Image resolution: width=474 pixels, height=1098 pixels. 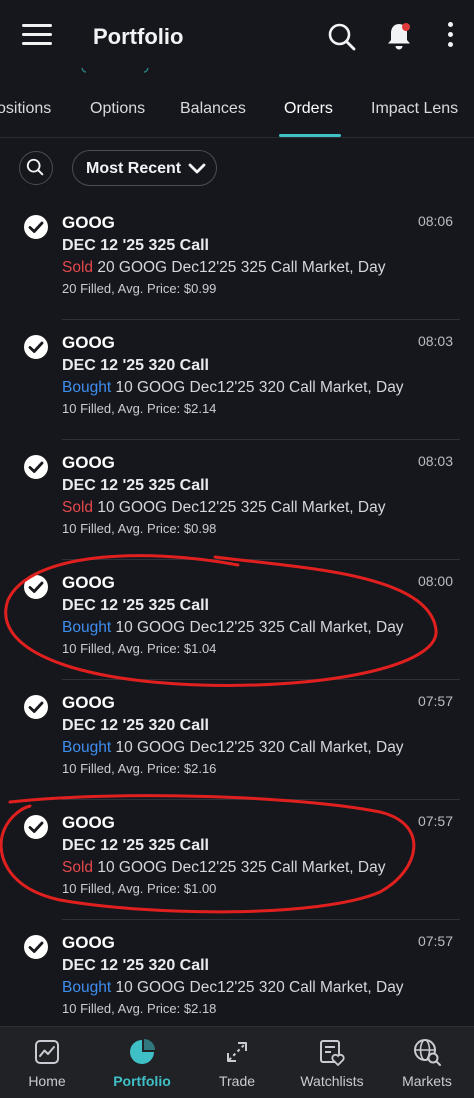 I want to click on active-tab-indicator, so click(x=310, y=135).